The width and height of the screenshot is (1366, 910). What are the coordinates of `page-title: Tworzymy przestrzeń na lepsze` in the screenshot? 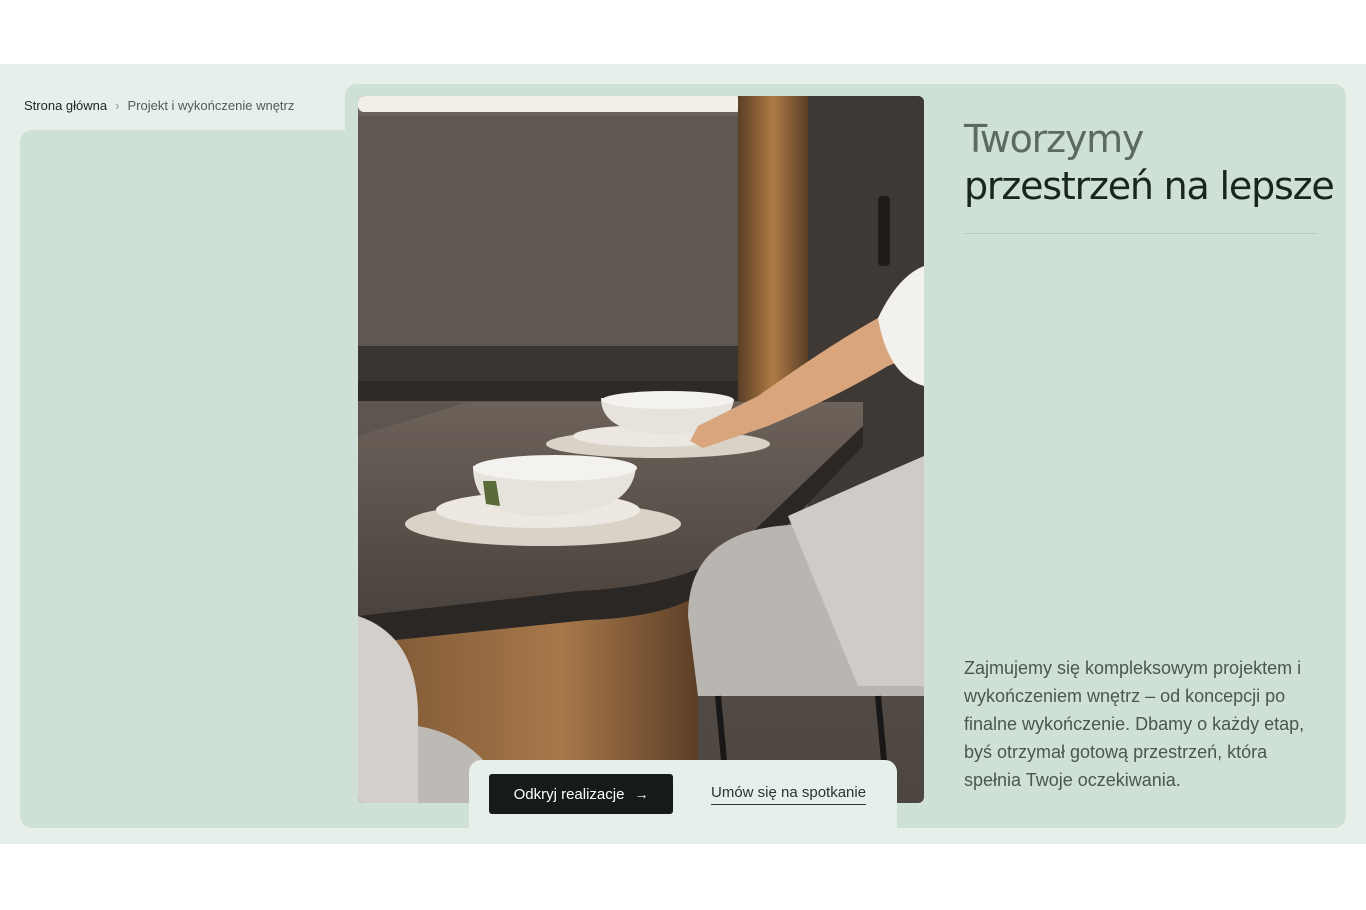 It's located at (1149, 163).